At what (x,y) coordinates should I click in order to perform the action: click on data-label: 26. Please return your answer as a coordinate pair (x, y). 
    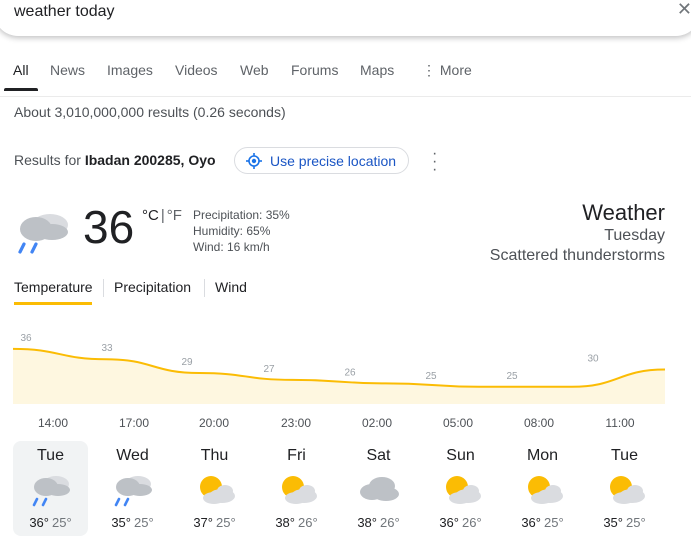
    Looking at the image, I should click on (350, 372).